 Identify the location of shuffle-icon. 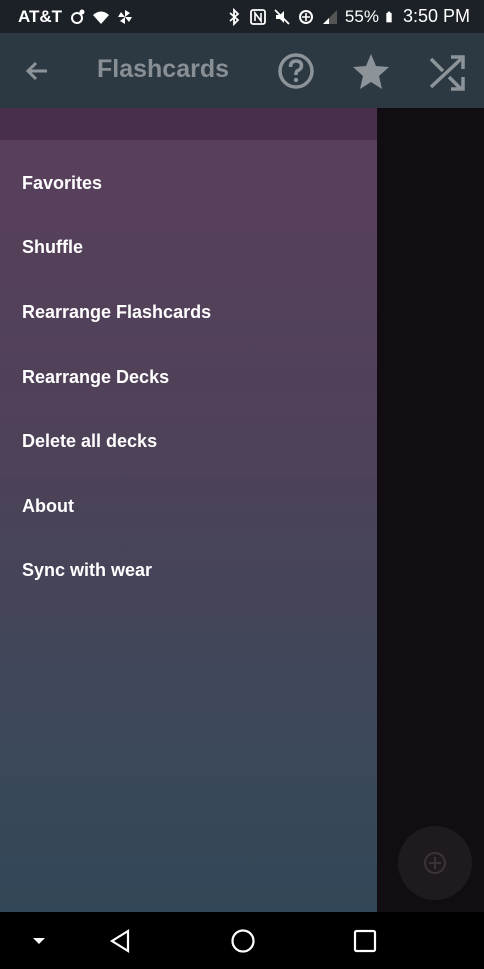
(447, 71).